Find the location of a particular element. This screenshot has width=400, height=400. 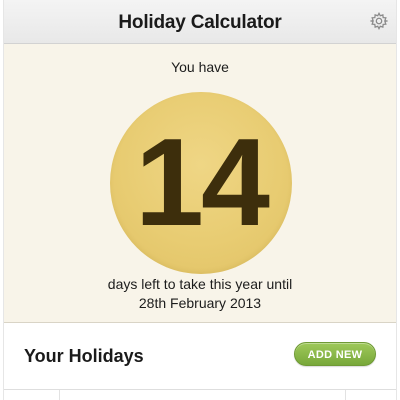

right-border is located at coordinates (396, 200).